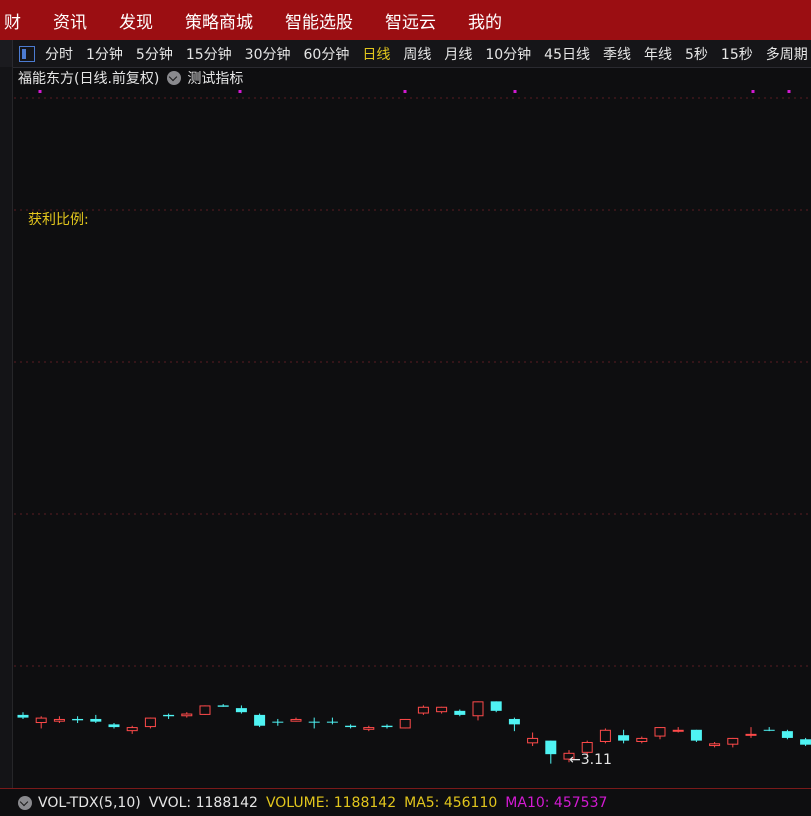  Describe the element at coordinates (556, 802) in the screenshot. I see `ma10-value: MA10: 457537` at that location.